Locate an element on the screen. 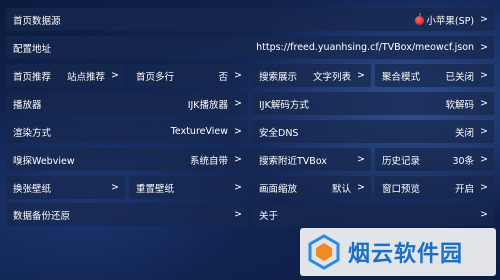 Image resolution: width=500 pixels, height=280 pixels. window-preview-value: 开启 is located at coordinates (465, 189).